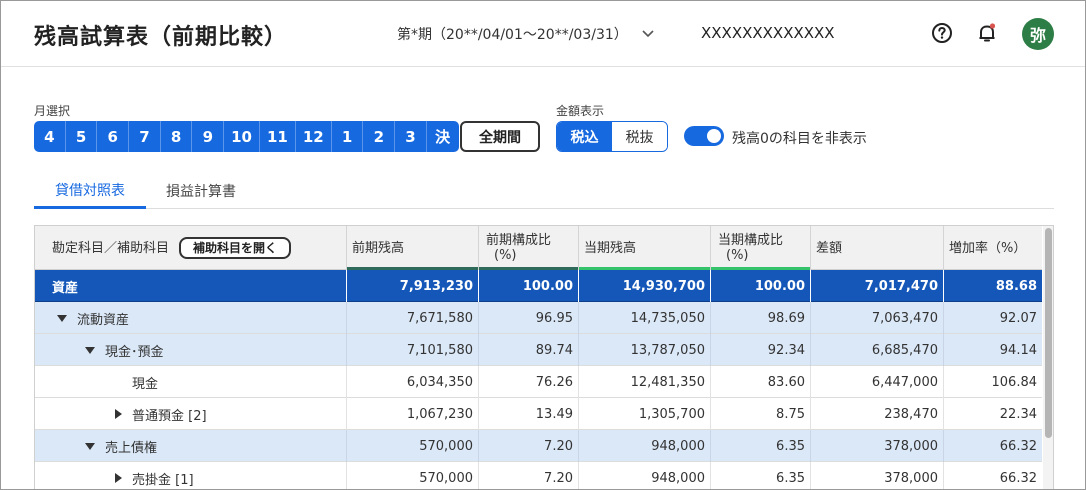 Image resolution: width=1086 pixels, height=490 pixels. I want to click on cell-prev-ratio: 7.20, so click(529, 446).